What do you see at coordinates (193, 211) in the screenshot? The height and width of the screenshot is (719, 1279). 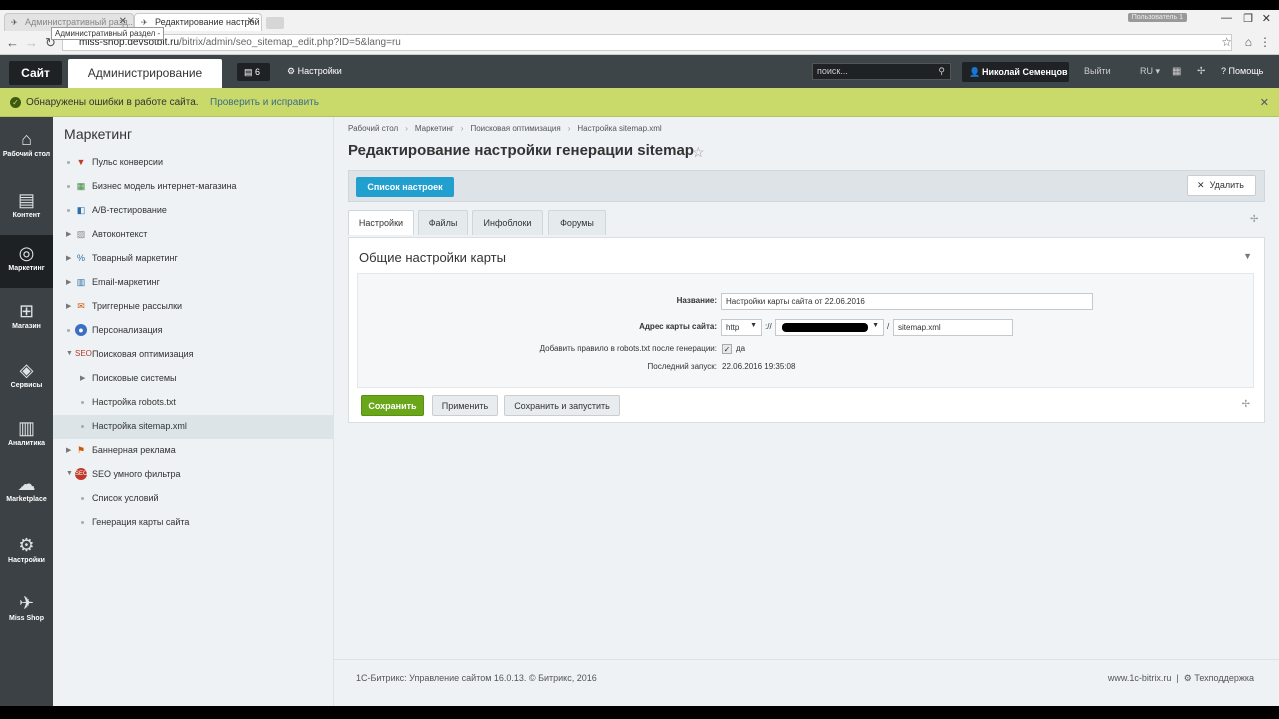 I see `sidebar-item: ◧ A/B-тестирование` at bounding box center [193, 211].